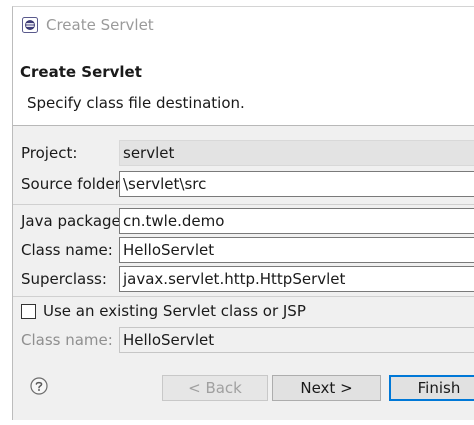 The width and height of the screenshot is (474, 425). I want to click on superclass-input: javax.servlet.http.HttpServlet, so click(296, 279).